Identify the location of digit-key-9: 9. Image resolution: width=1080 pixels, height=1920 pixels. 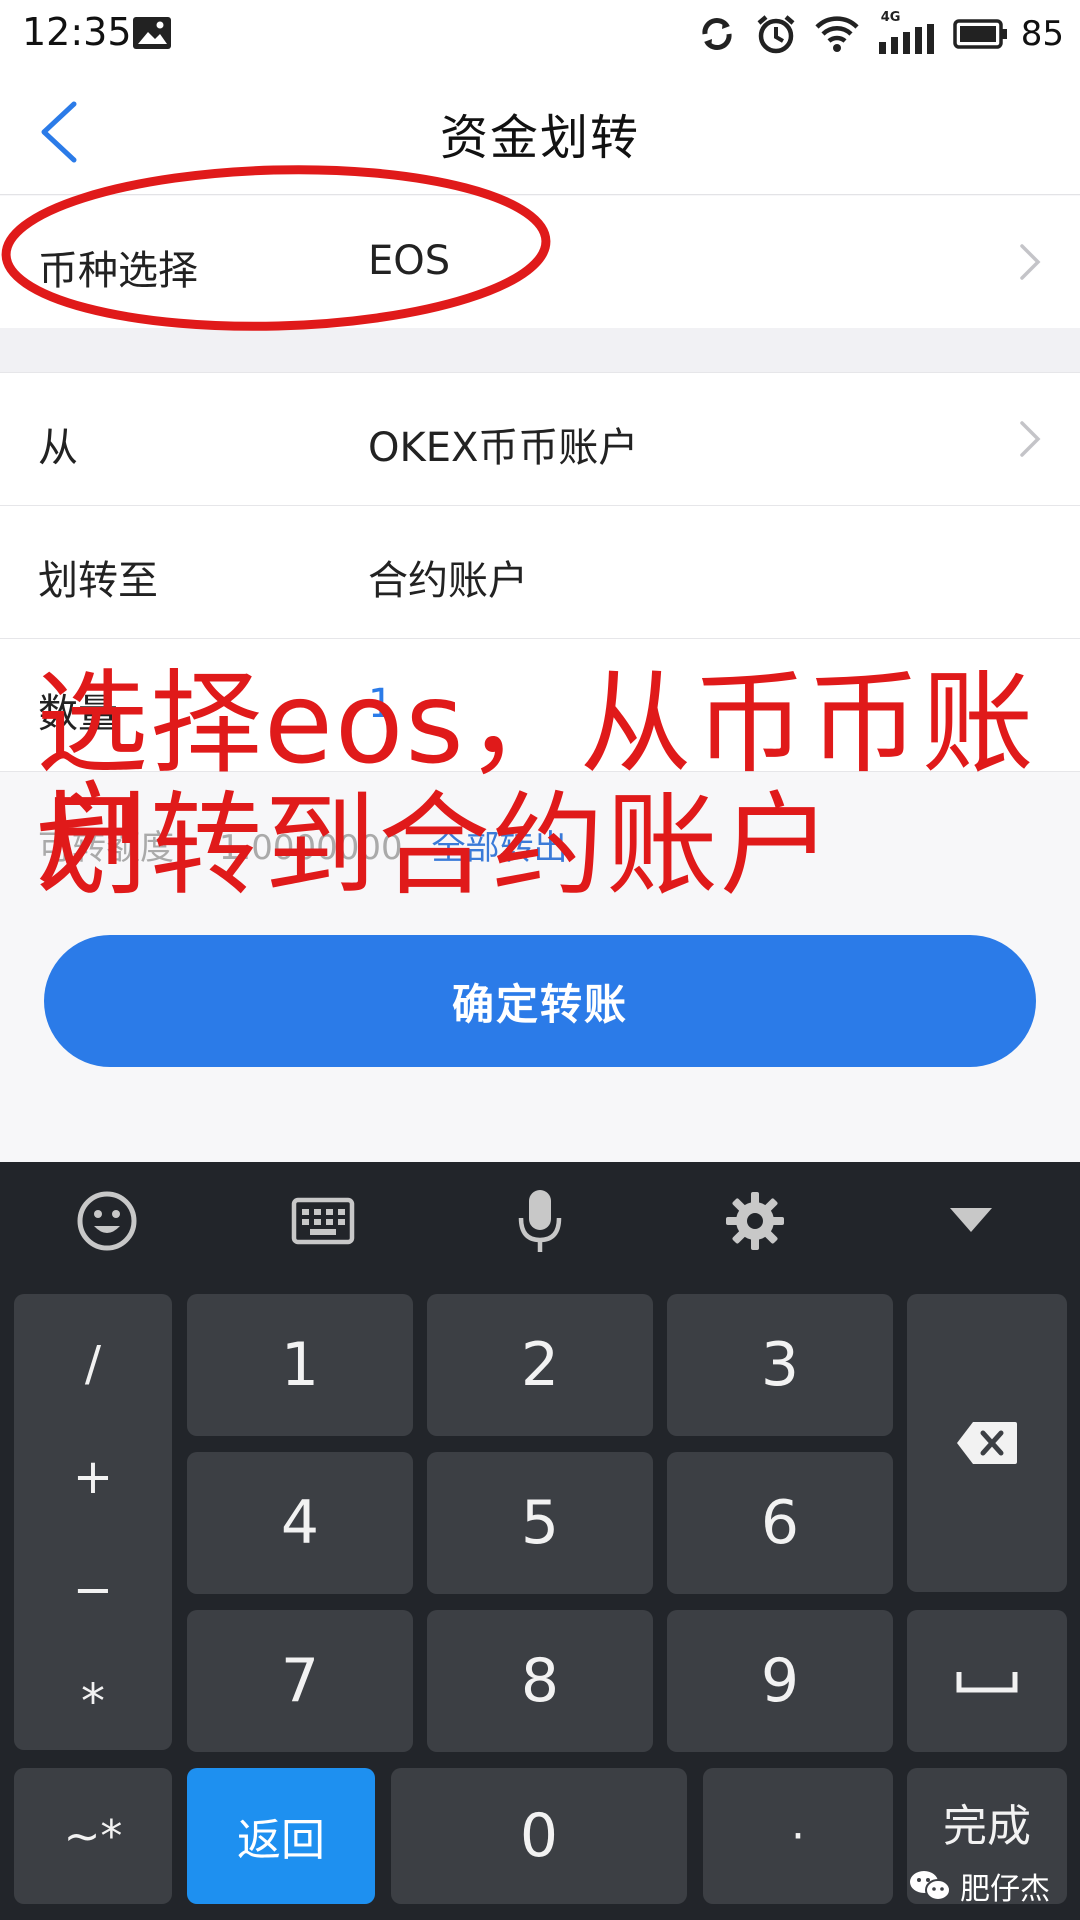
(780, 1681).